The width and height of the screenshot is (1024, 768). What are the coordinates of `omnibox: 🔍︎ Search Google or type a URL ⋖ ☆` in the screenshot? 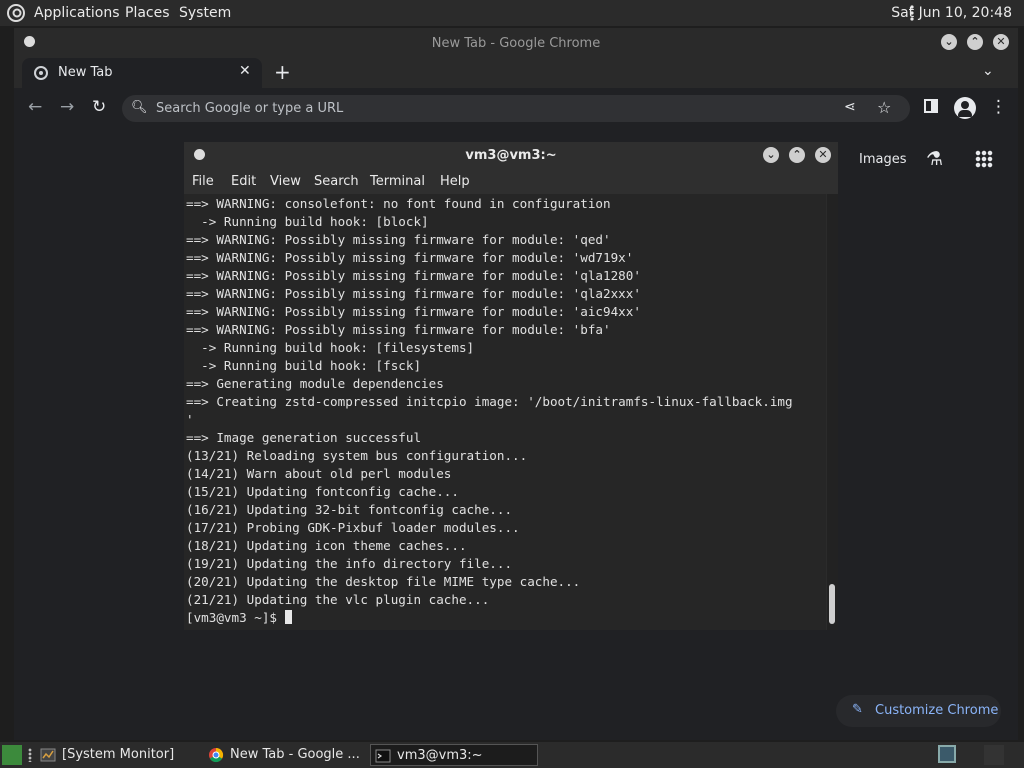 It's located at (516, 108).